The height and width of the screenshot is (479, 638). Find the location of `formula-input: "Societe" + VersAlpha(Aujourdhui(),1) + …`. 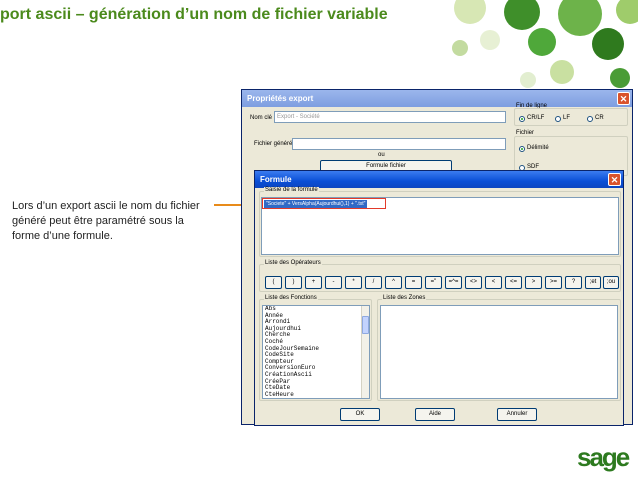

formula-input: "Societe" + VersAlpha(Aujourdhui(),1) + … is located at coordinates (440, 226).